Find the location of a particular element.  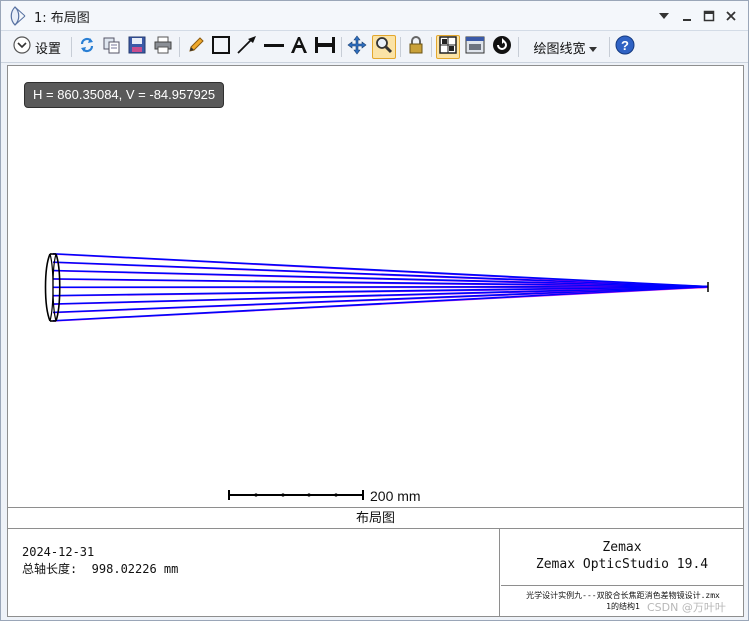

layout-icon is located at coordinates (448, 47).